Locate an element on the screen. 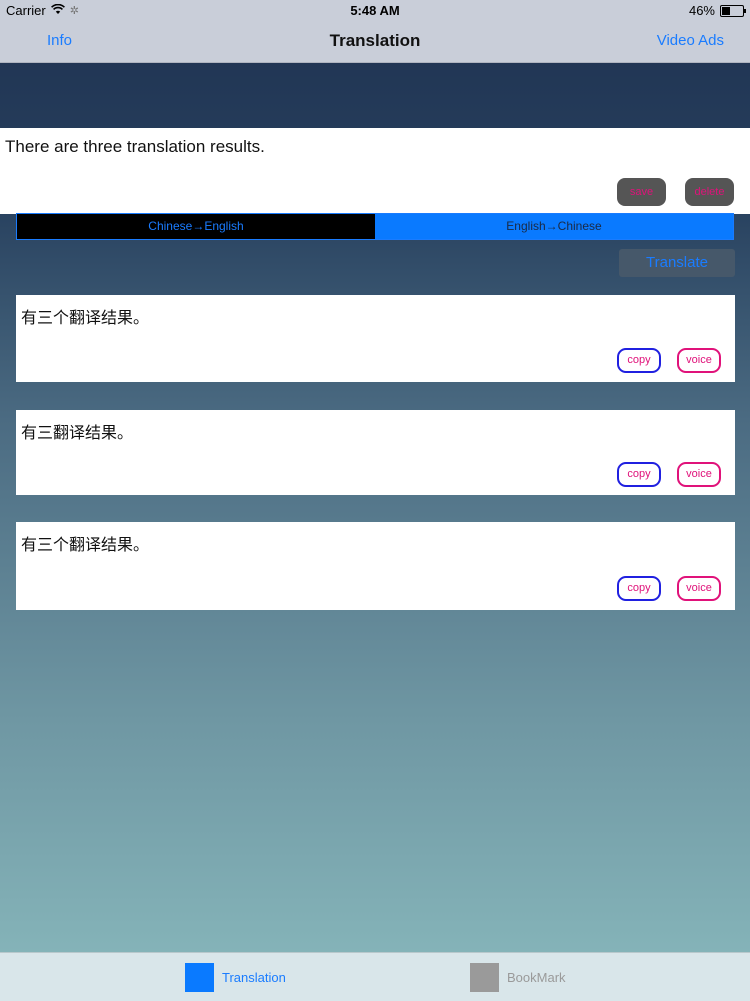 The width and height of the screenshot is (750, 1001). delete-button: delete is located at coordinates (709, 192).